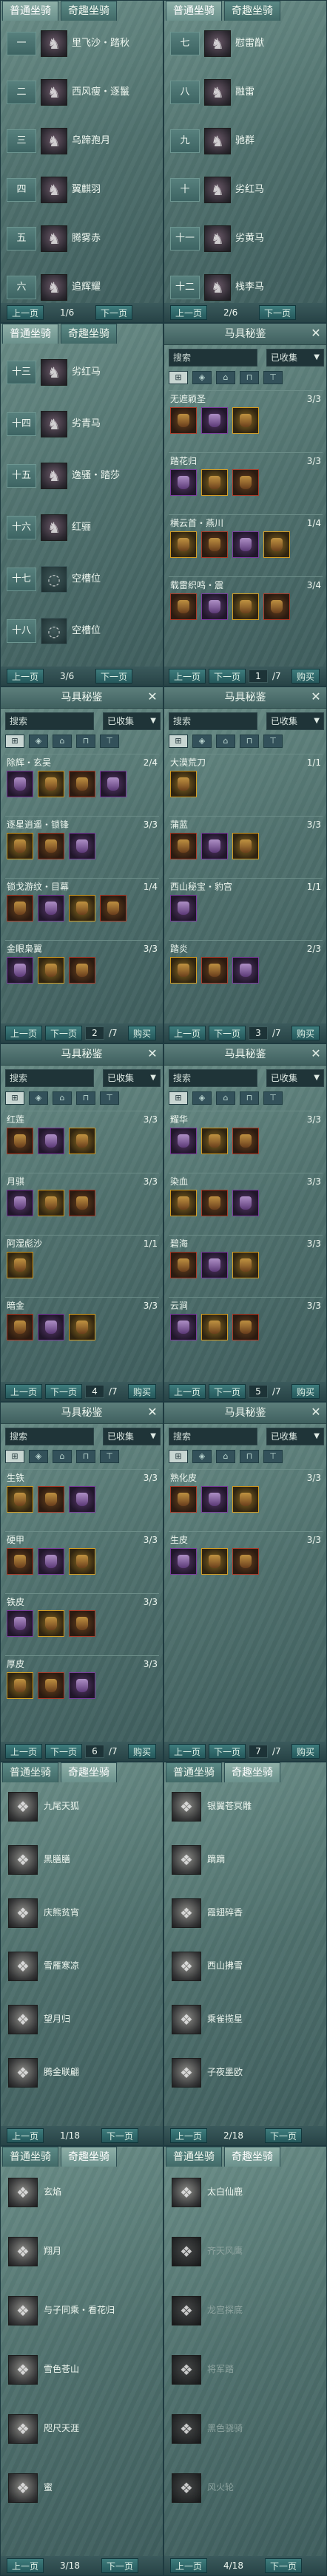 Image resolution: width=327 pixels, height=2576 pixels. I want to click on mount-row: 九 ♞ 驰群, so click(236, 141).